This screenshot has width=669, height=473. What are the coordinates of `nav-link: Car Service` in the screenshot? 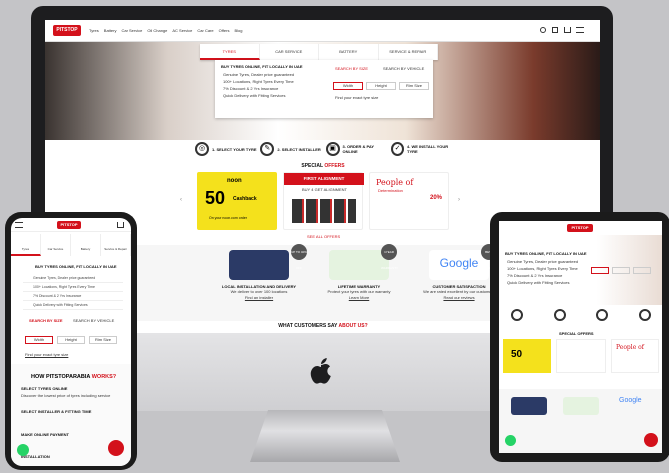 It's located at (131, 31).